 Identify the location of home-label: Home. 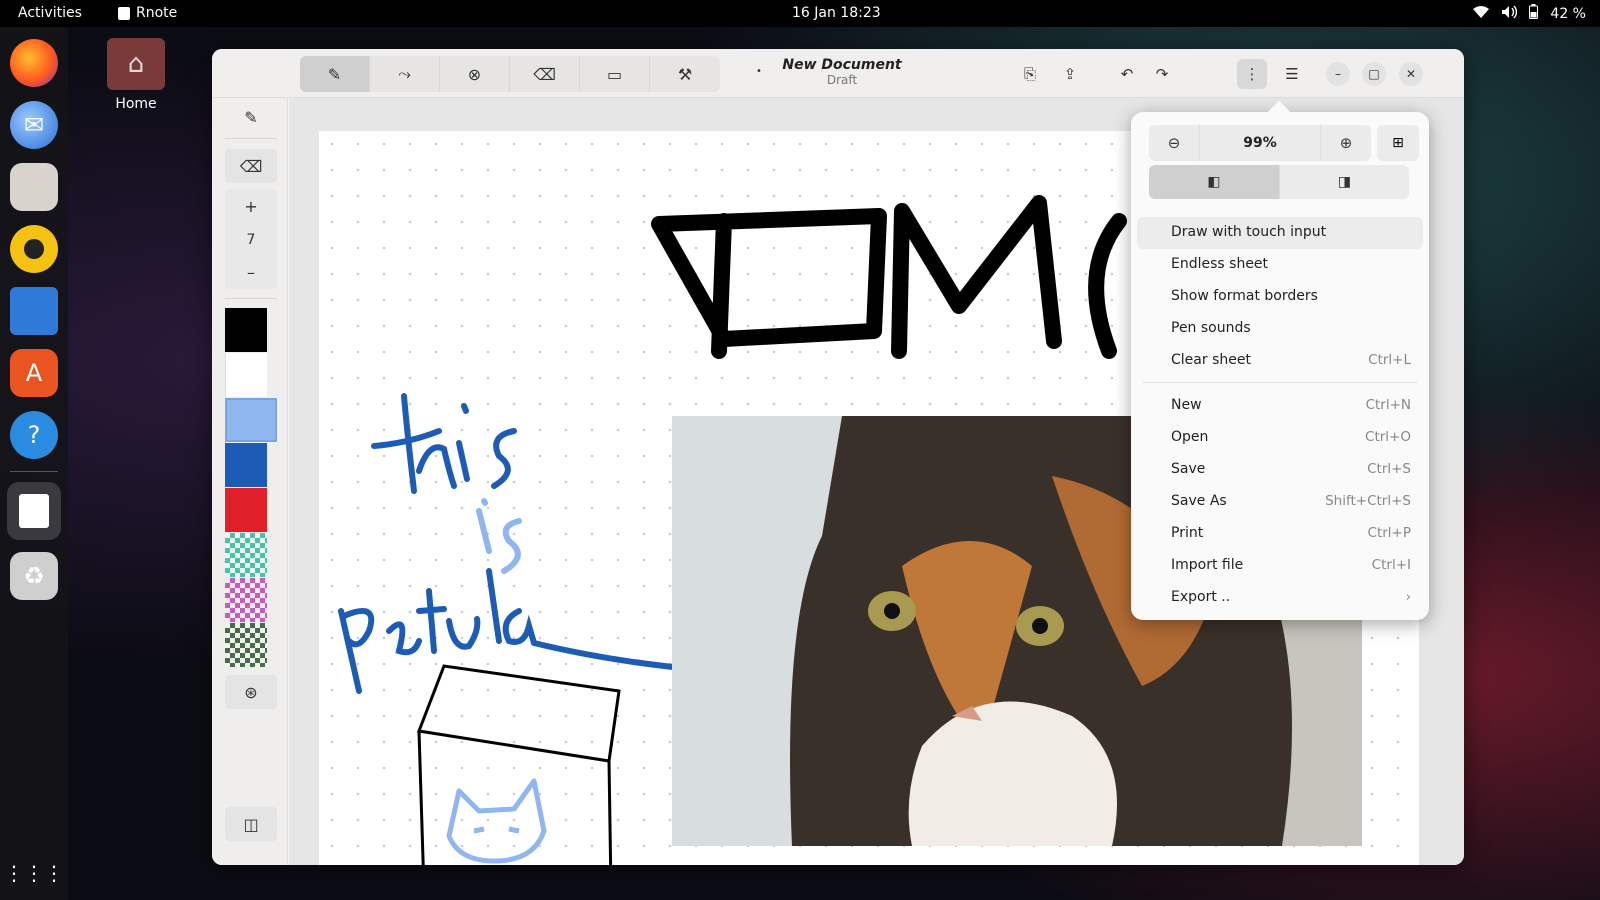
(136, 104).